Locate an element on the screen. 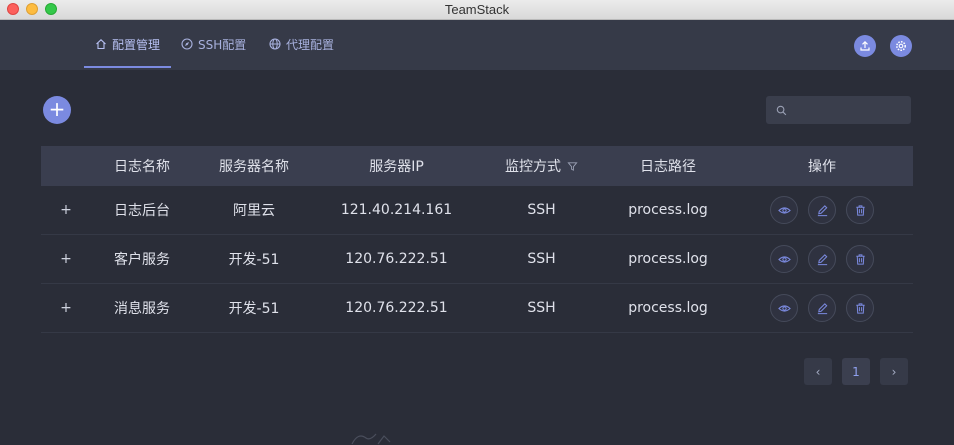 The image size is (954, 445). tab-label: SSH配置 is located at coordinates (222, 44).